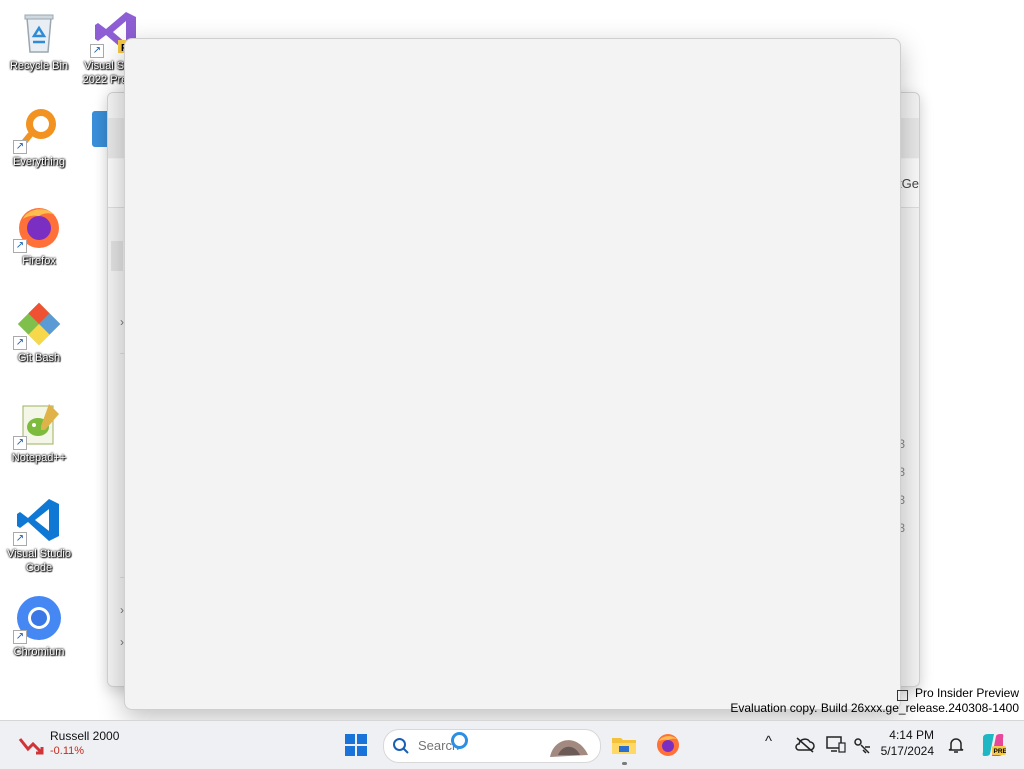 The width and height of the screenshot is (1024, 769). What do you see at coordinates (902, 695) in the screenshot?
I see `maximize-icon` at bounding box center [902, 695].